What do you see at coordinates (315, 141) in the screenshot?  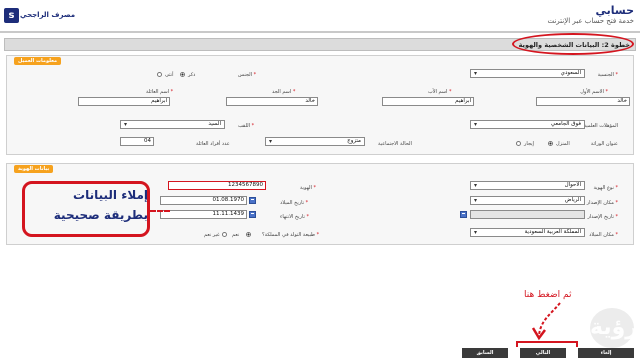 I see `marital-select: متزوج` at bounding box center [315, 141].